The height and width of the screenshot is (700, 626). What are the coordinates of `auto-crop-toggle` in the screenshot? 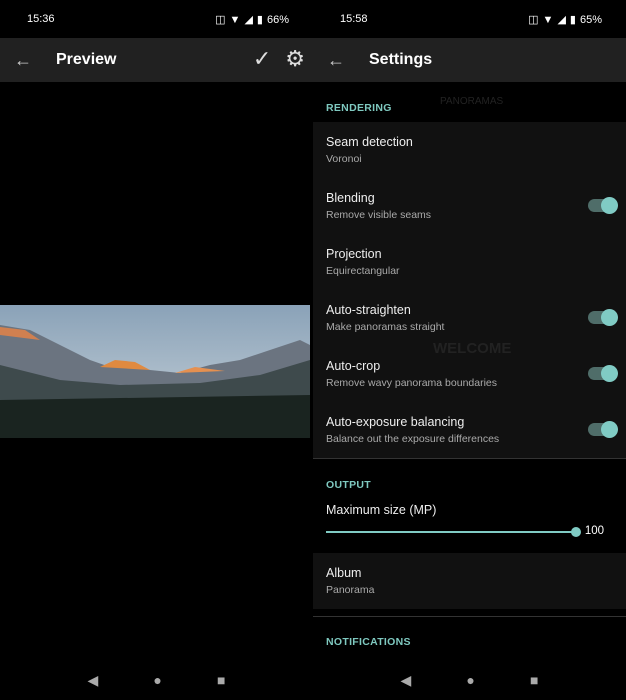 It's located at (603, 373).